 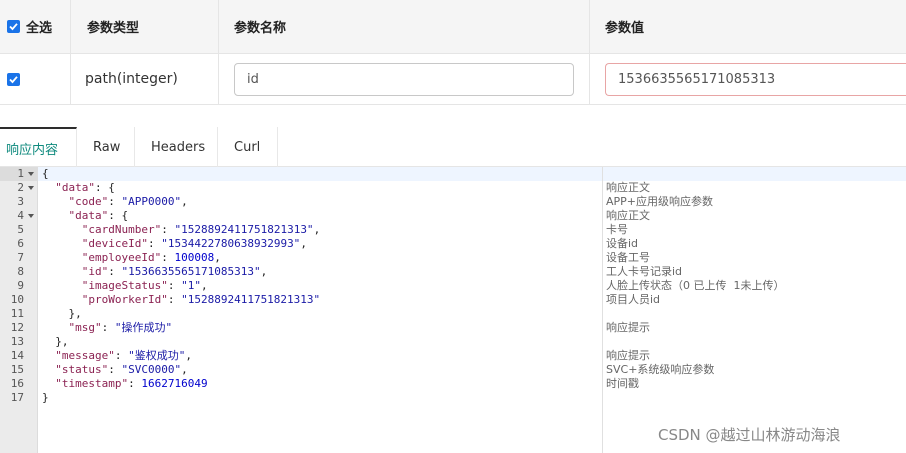 I want to click on tab-headers: Headers, so click(x=176, y=147).